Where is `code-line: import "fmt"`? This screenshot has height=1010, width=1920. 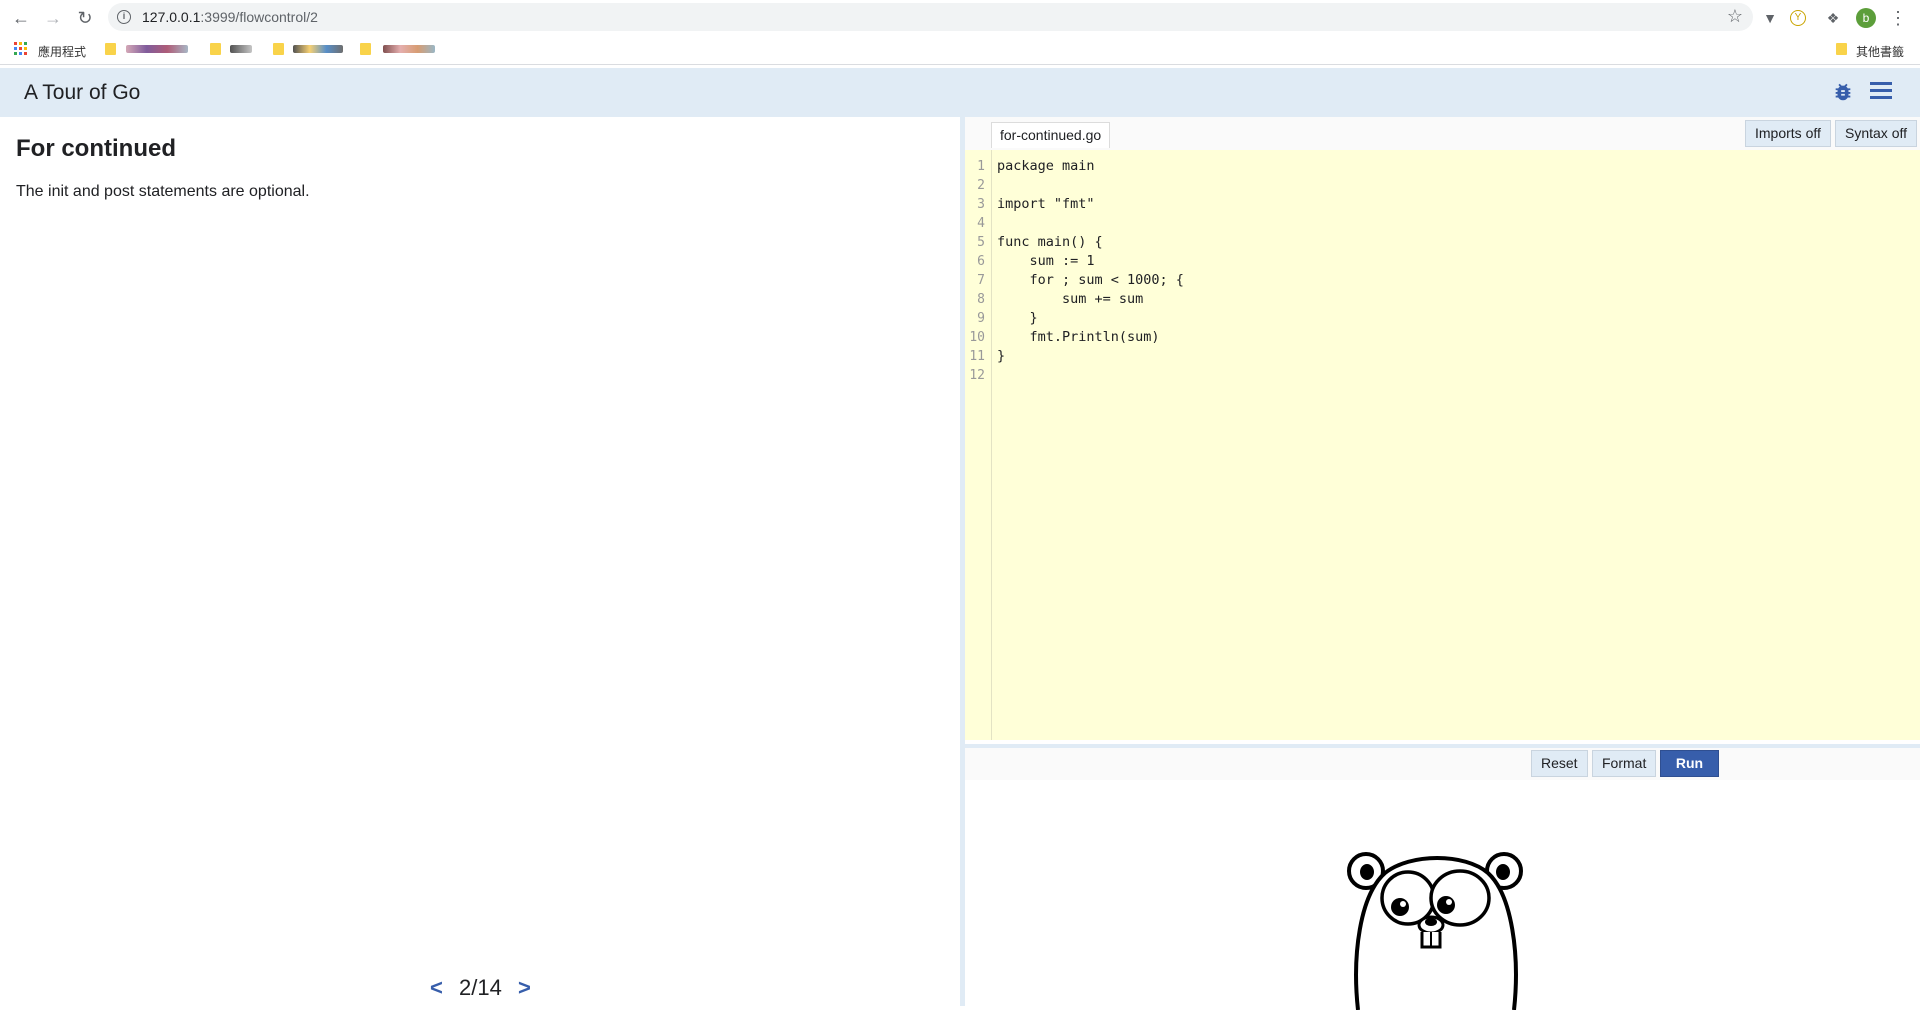
code-line: import "fmt" is located at coordinates (1090, 204).